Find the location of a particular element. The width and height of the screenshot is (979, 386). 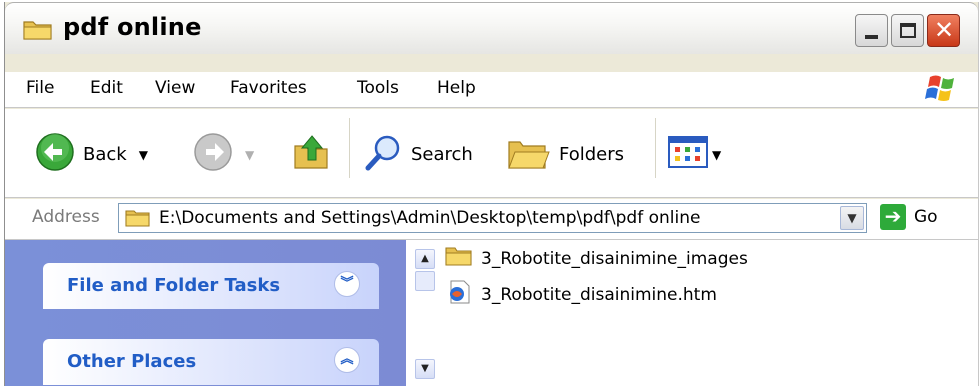

file-name: 3_Robotite_disainimine.htm is located at coordinates (599, 294).